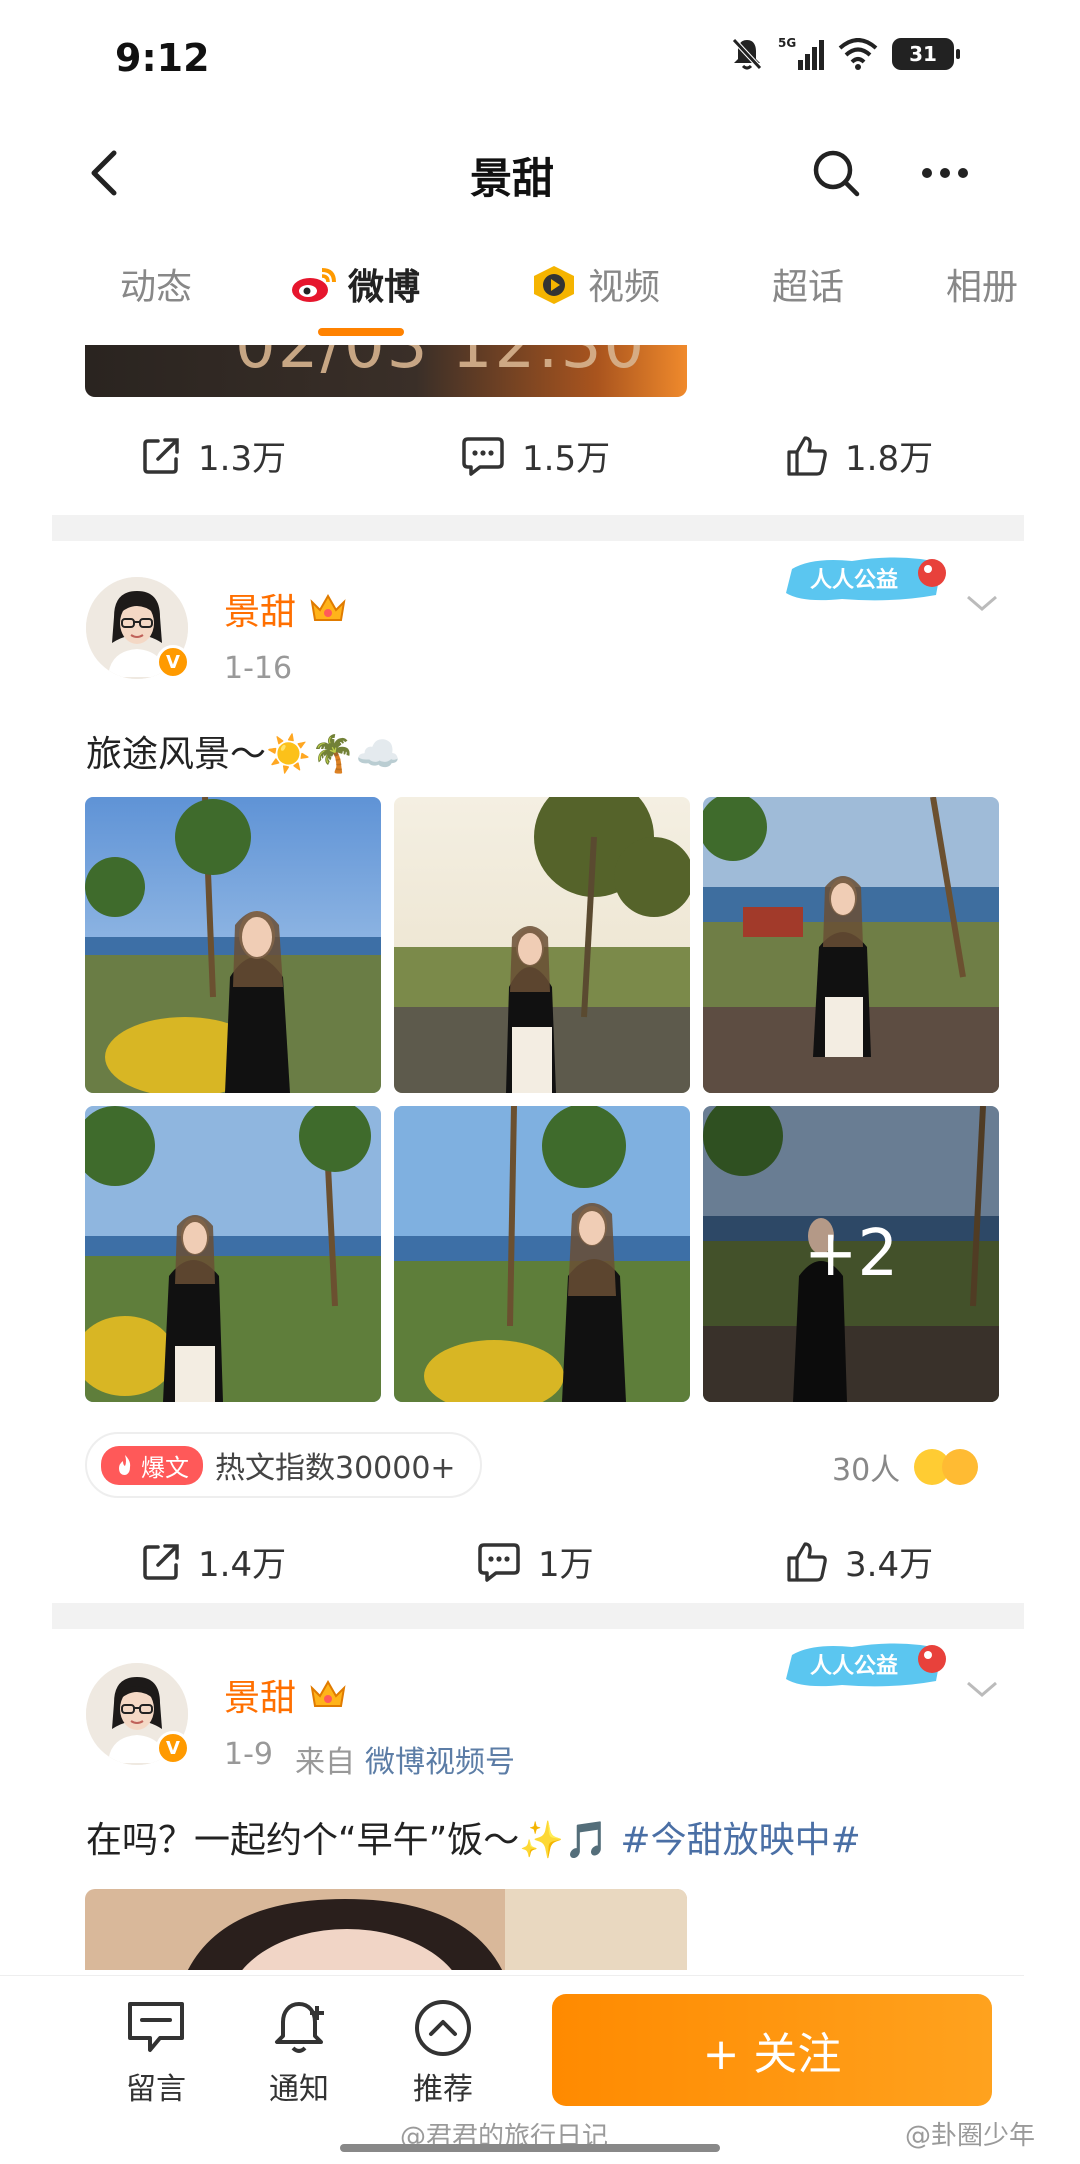 This screenshot has height=2164, width=1080. I want to click on comment-button: 1.5万, so click(535, 455).